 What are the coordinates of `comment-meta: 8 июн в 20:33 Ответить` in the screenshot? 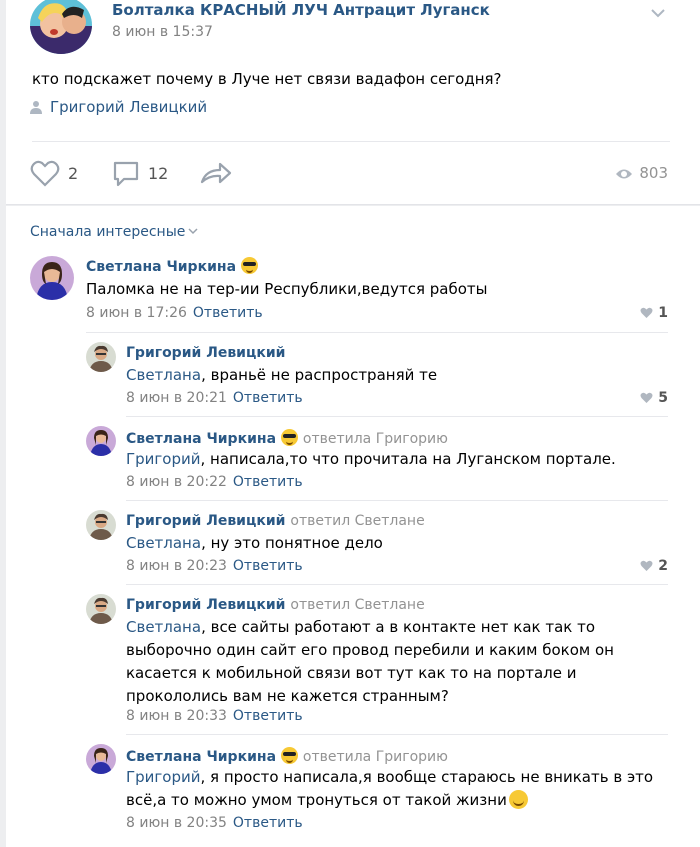 It's located at (214, 716).